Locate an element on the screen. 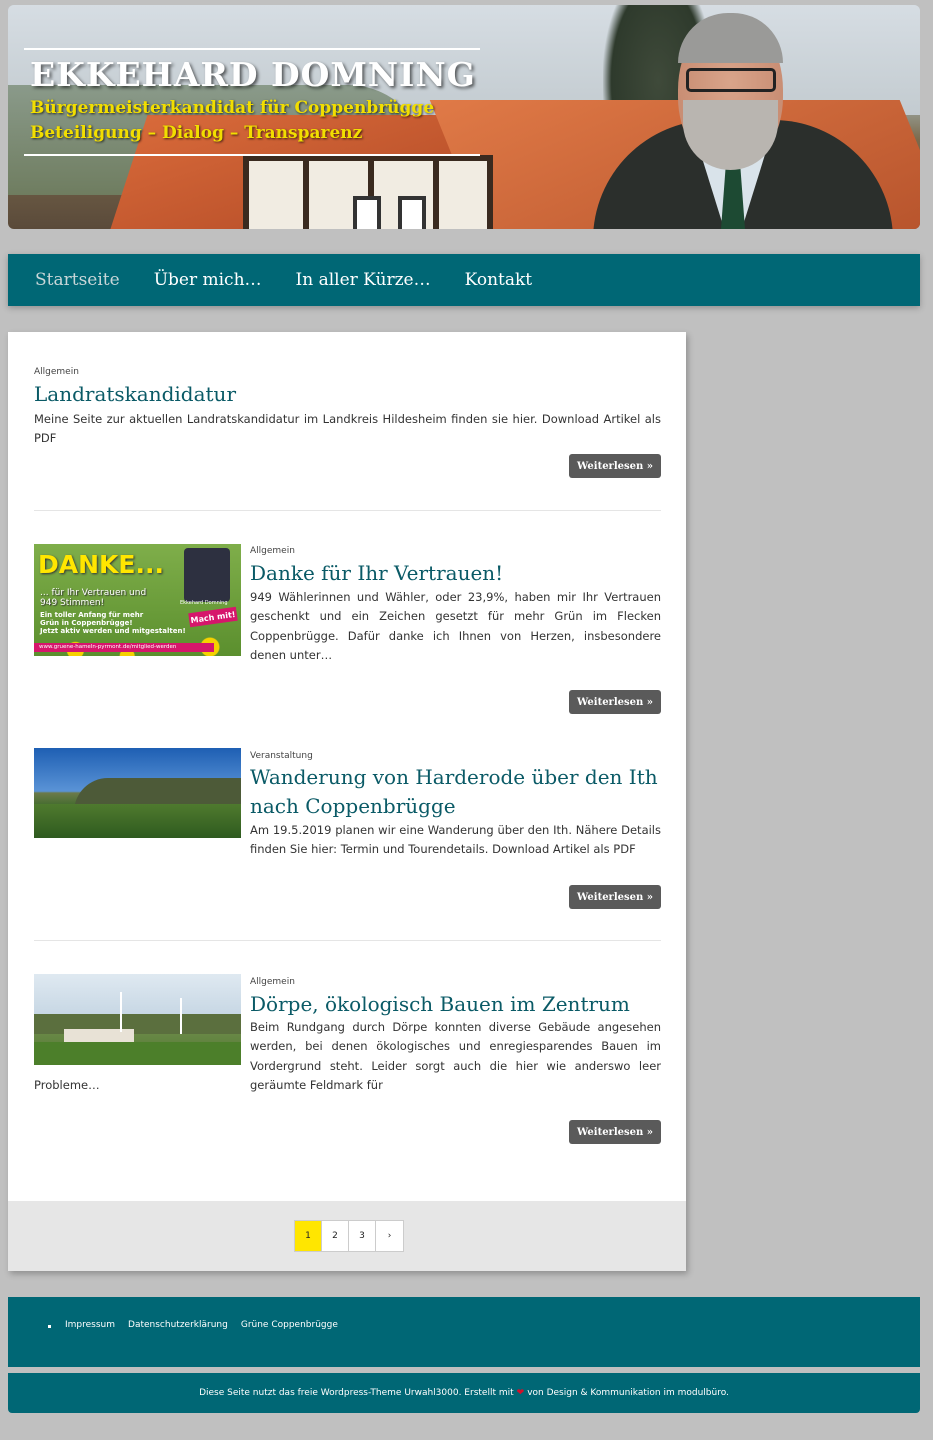 The width and height of the screenshot is (933, 1440). thumb-candidate-photo is located at coordinates (207, 575).